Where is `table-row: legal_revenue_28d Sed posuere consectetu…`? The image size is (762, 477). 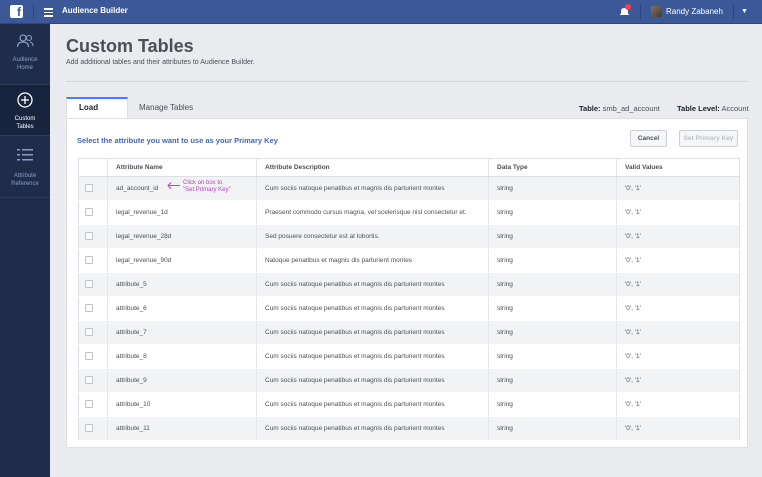
table-row: legal_revenue_28d Sed posuere consectetu… is located at coordinates (409, 236).